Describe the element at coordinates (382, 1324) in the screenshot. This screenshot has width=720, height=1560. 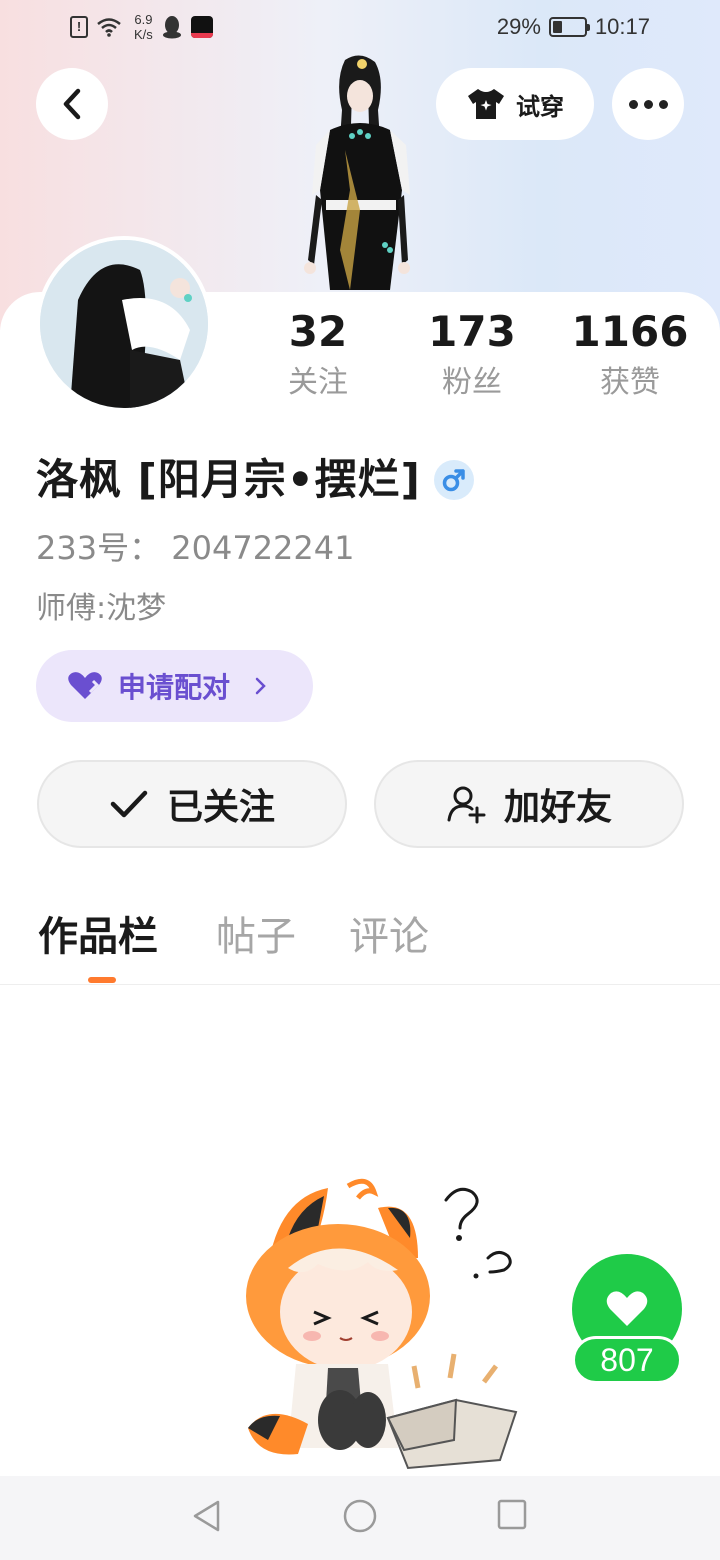
I see `empty-state-mascot` at that location.